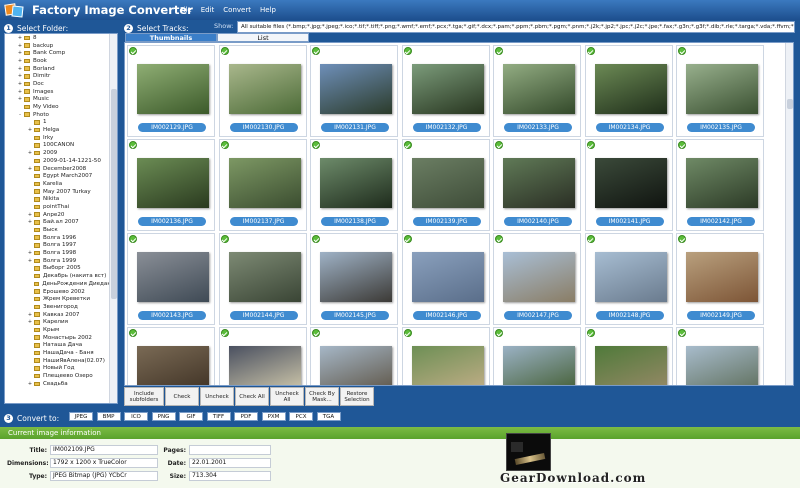 The width and height of the screenshot is (800, 488). I want to click on folder-item: pointThai, so click(58, 207).